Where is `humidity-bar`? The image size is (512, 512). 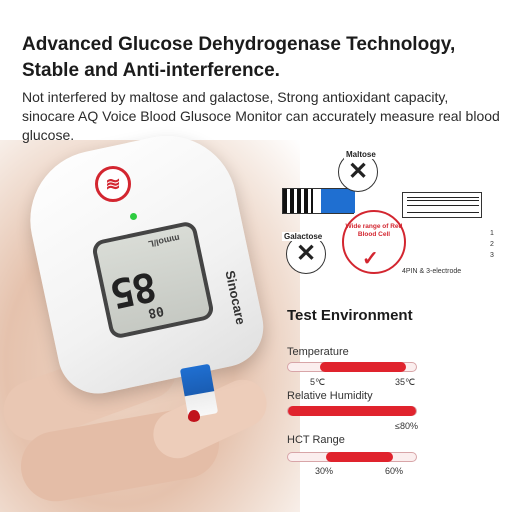
humidity-bar is located at coordinates (352, 411).